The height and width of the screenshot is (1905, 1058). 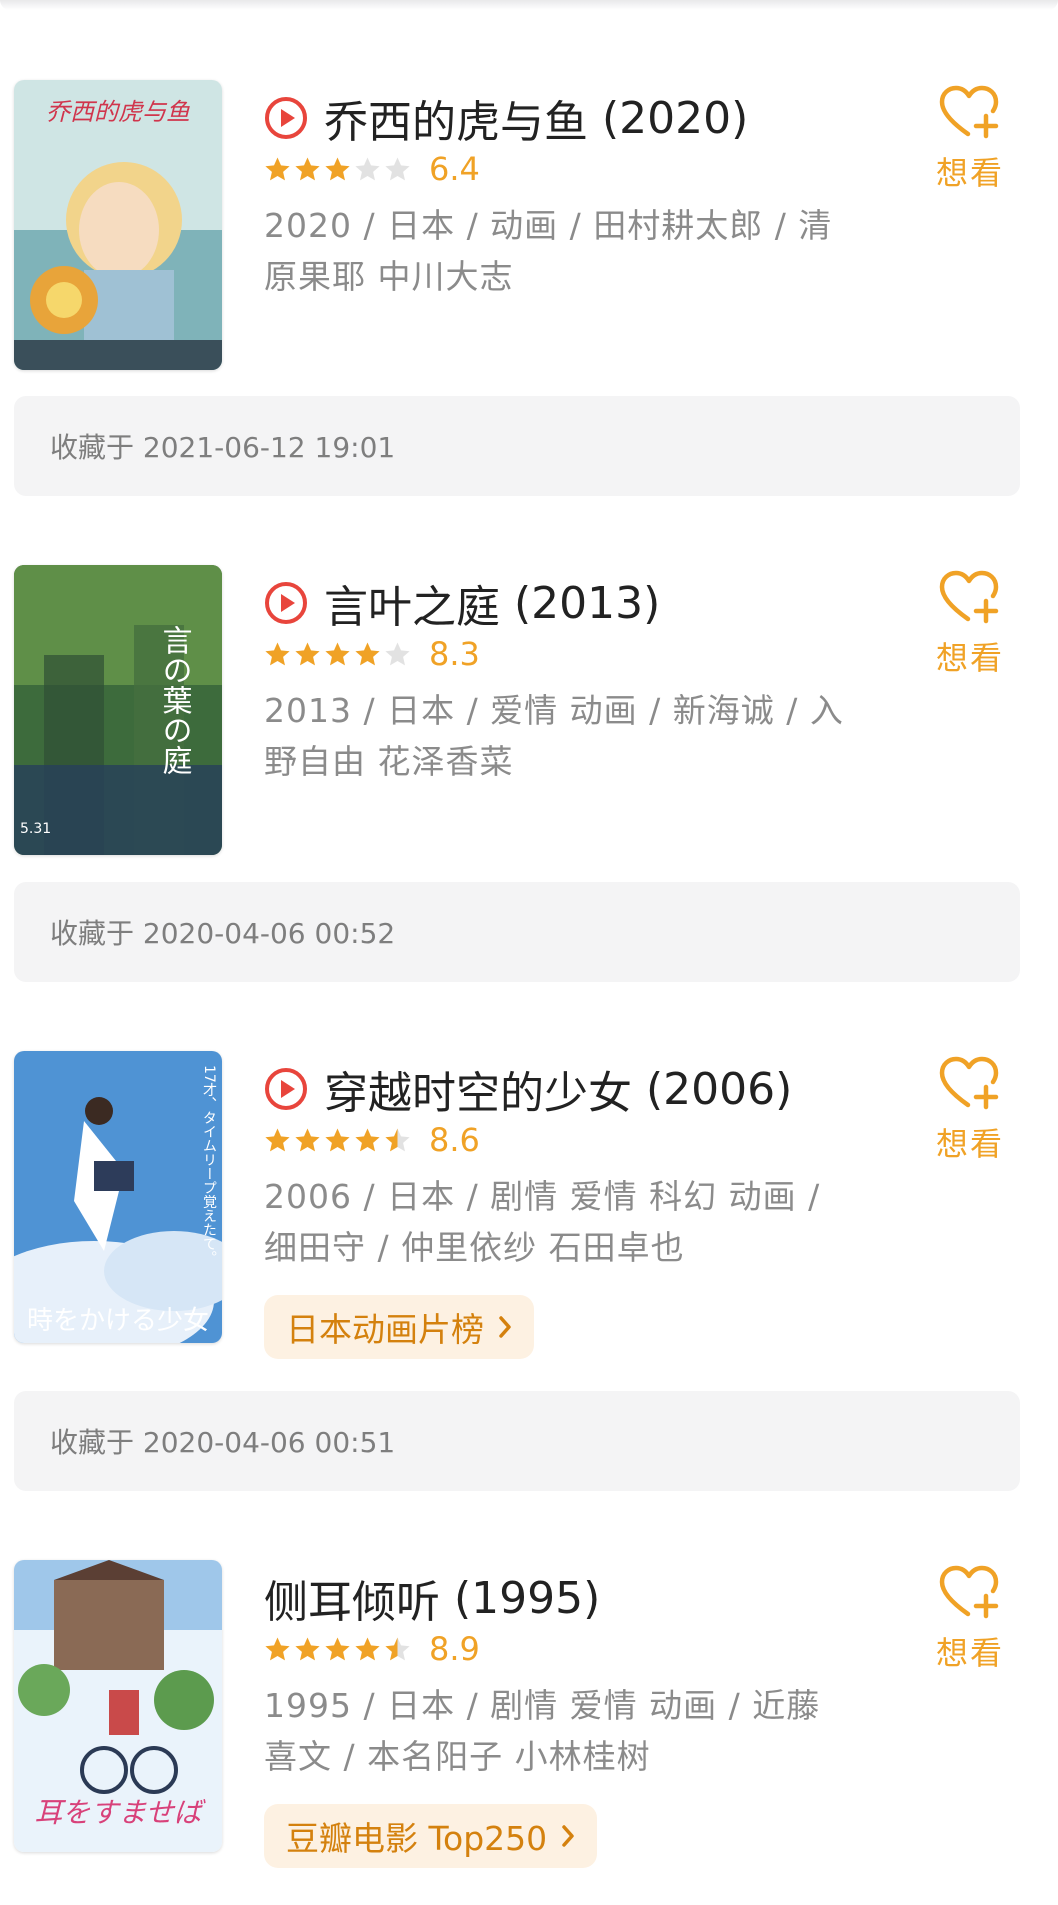 I want to click on svg-text: 17才、タイムリープ覚えたて。, so click(x=209, y=1165).